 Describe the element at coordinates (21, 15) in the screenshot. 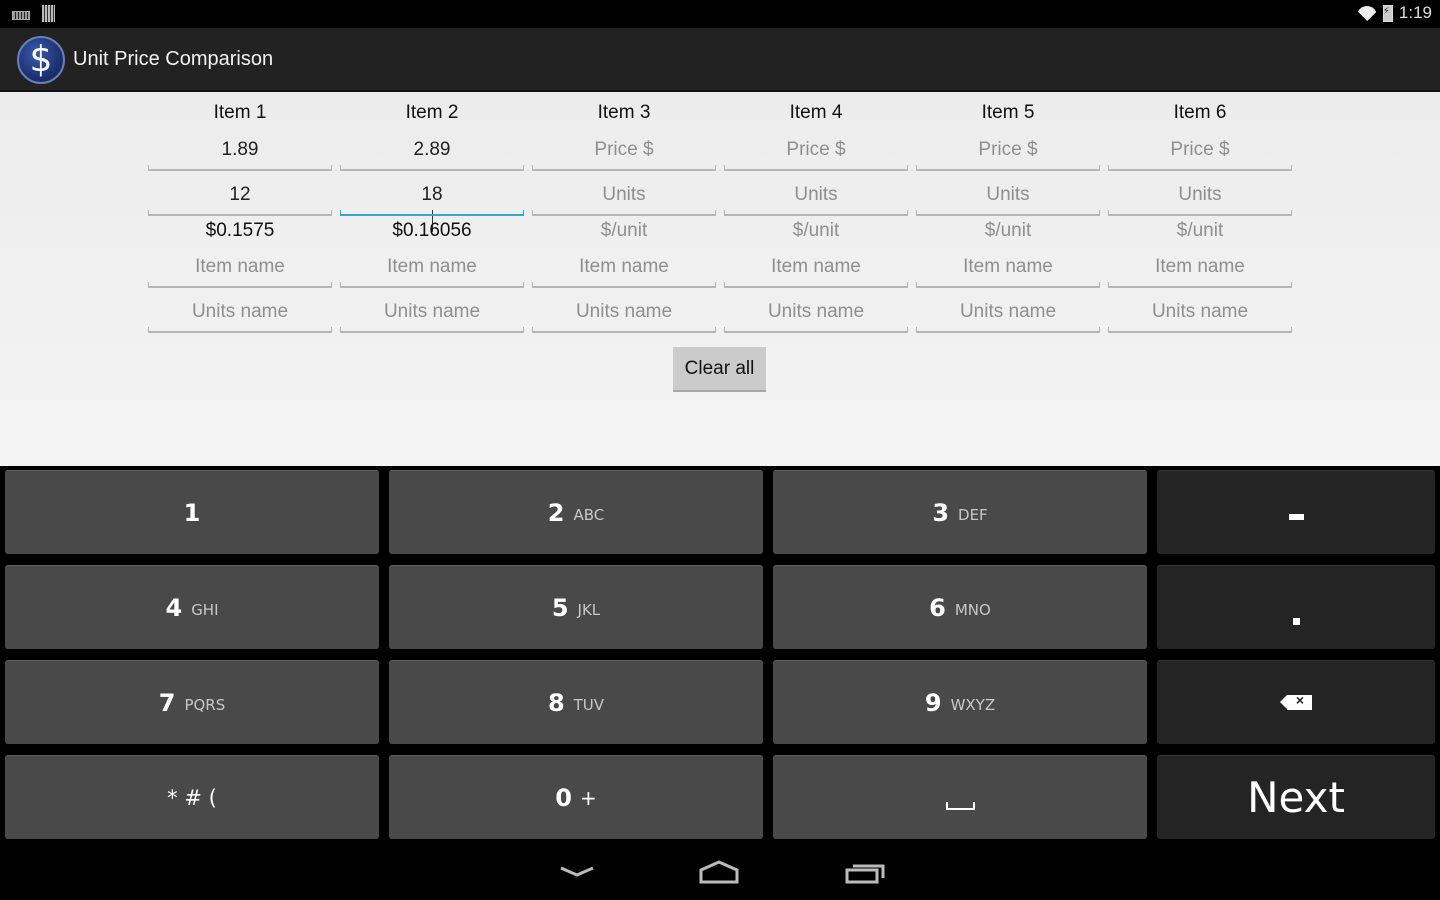

I see `keyboard-icon` at that location.